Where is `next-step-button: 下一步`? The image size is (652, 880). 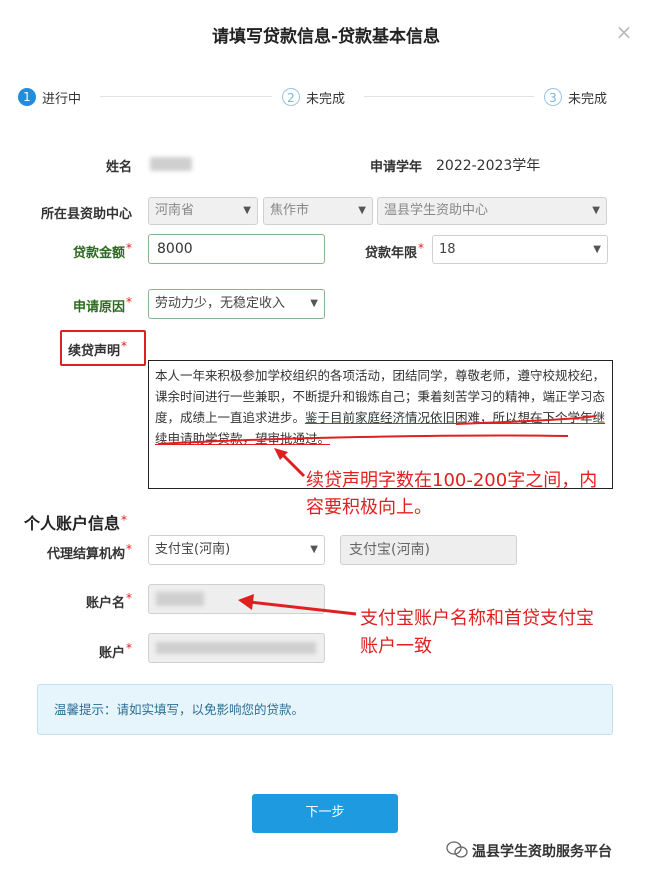 next-step-button: 下一步 is located at coordinates (325, 813).